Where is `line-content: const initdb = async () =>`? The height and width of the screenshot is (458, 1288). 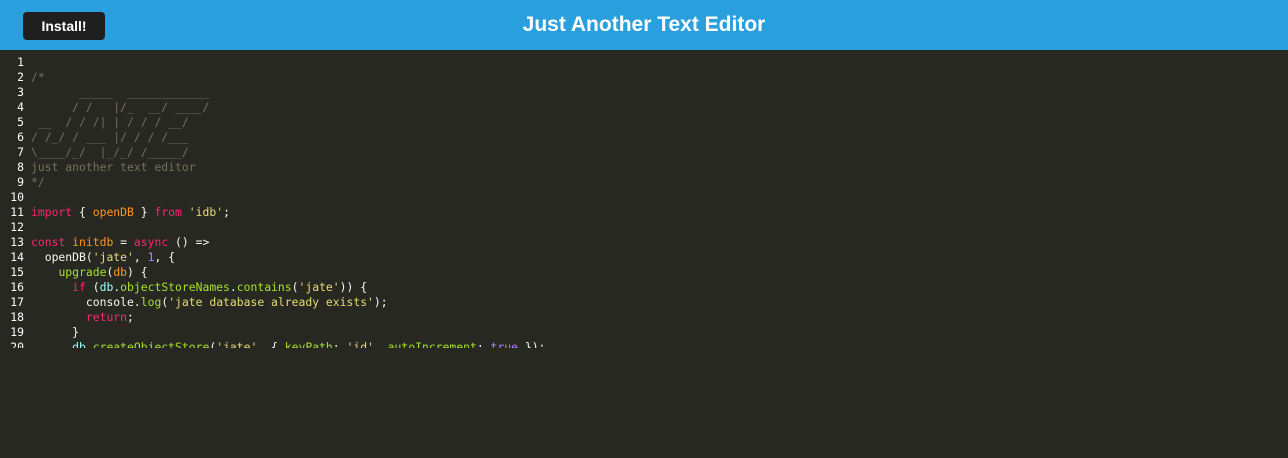 line-content: const initdb = async () => is located at coordinates (120, 242).